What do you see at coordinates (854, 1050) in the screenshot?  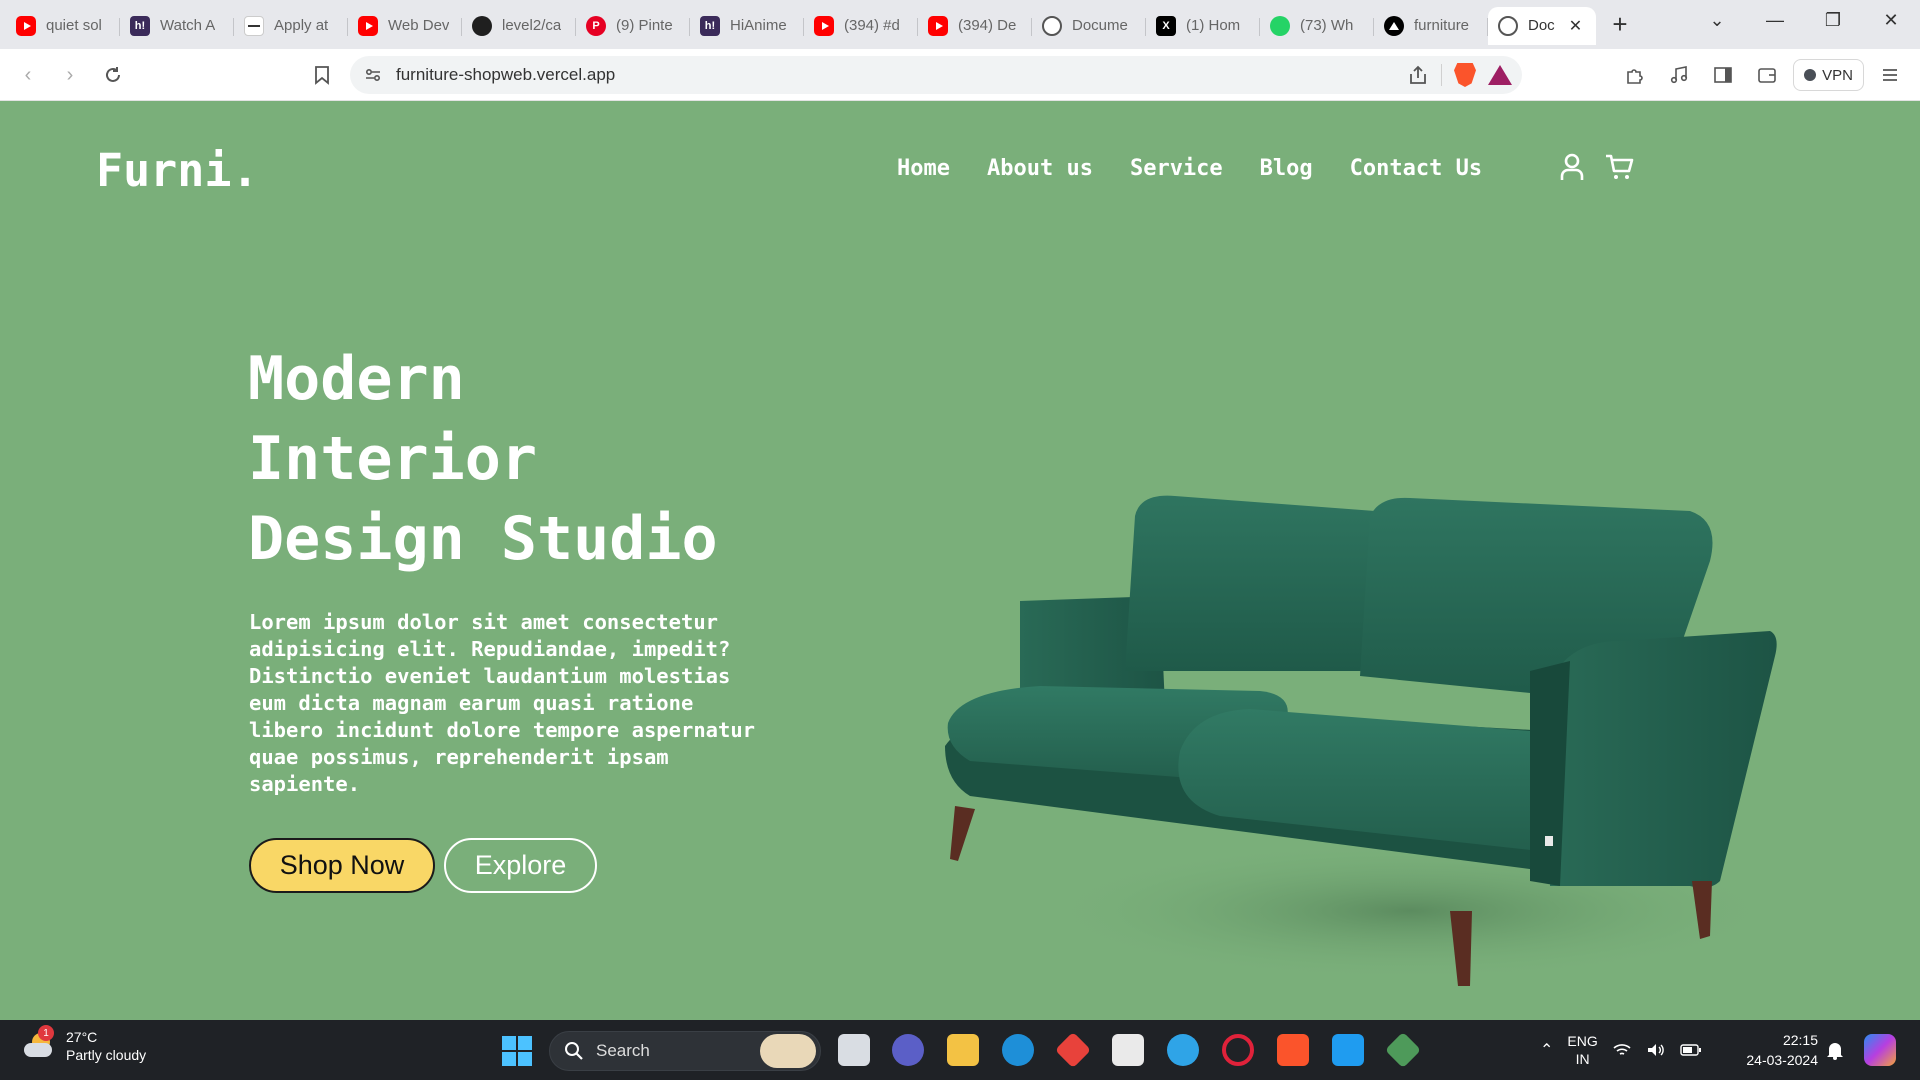 I see `task-view-icon` at bounding box center [854, 1050].